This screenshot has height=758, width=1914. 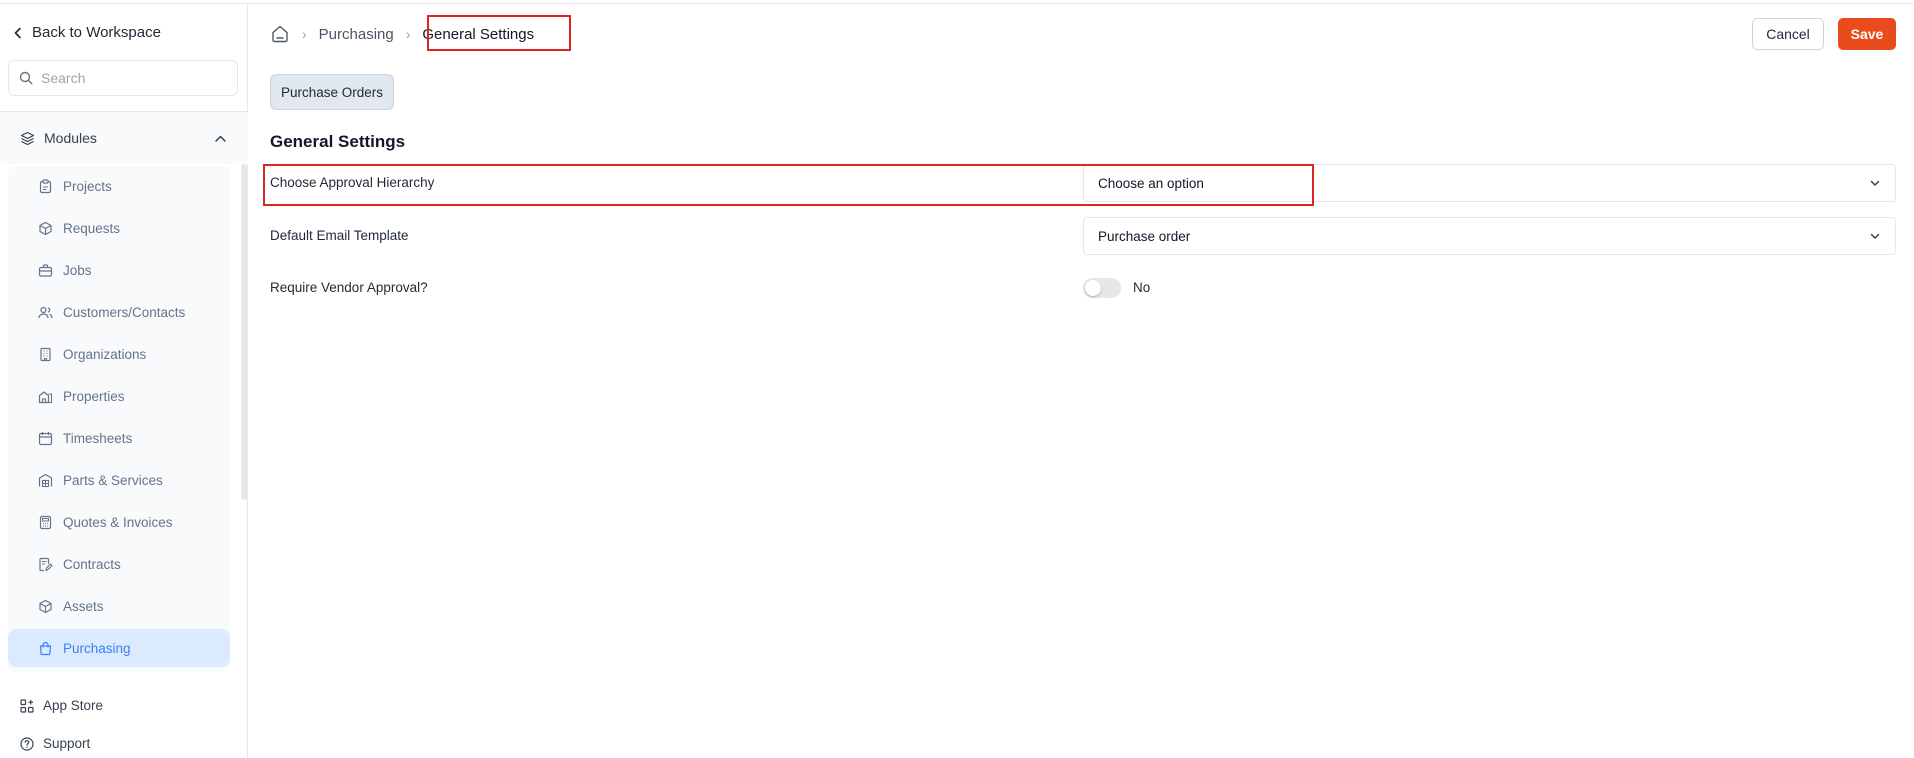 I want to click on sidebar-item-label: Jobs, so click(x=77, y=270).